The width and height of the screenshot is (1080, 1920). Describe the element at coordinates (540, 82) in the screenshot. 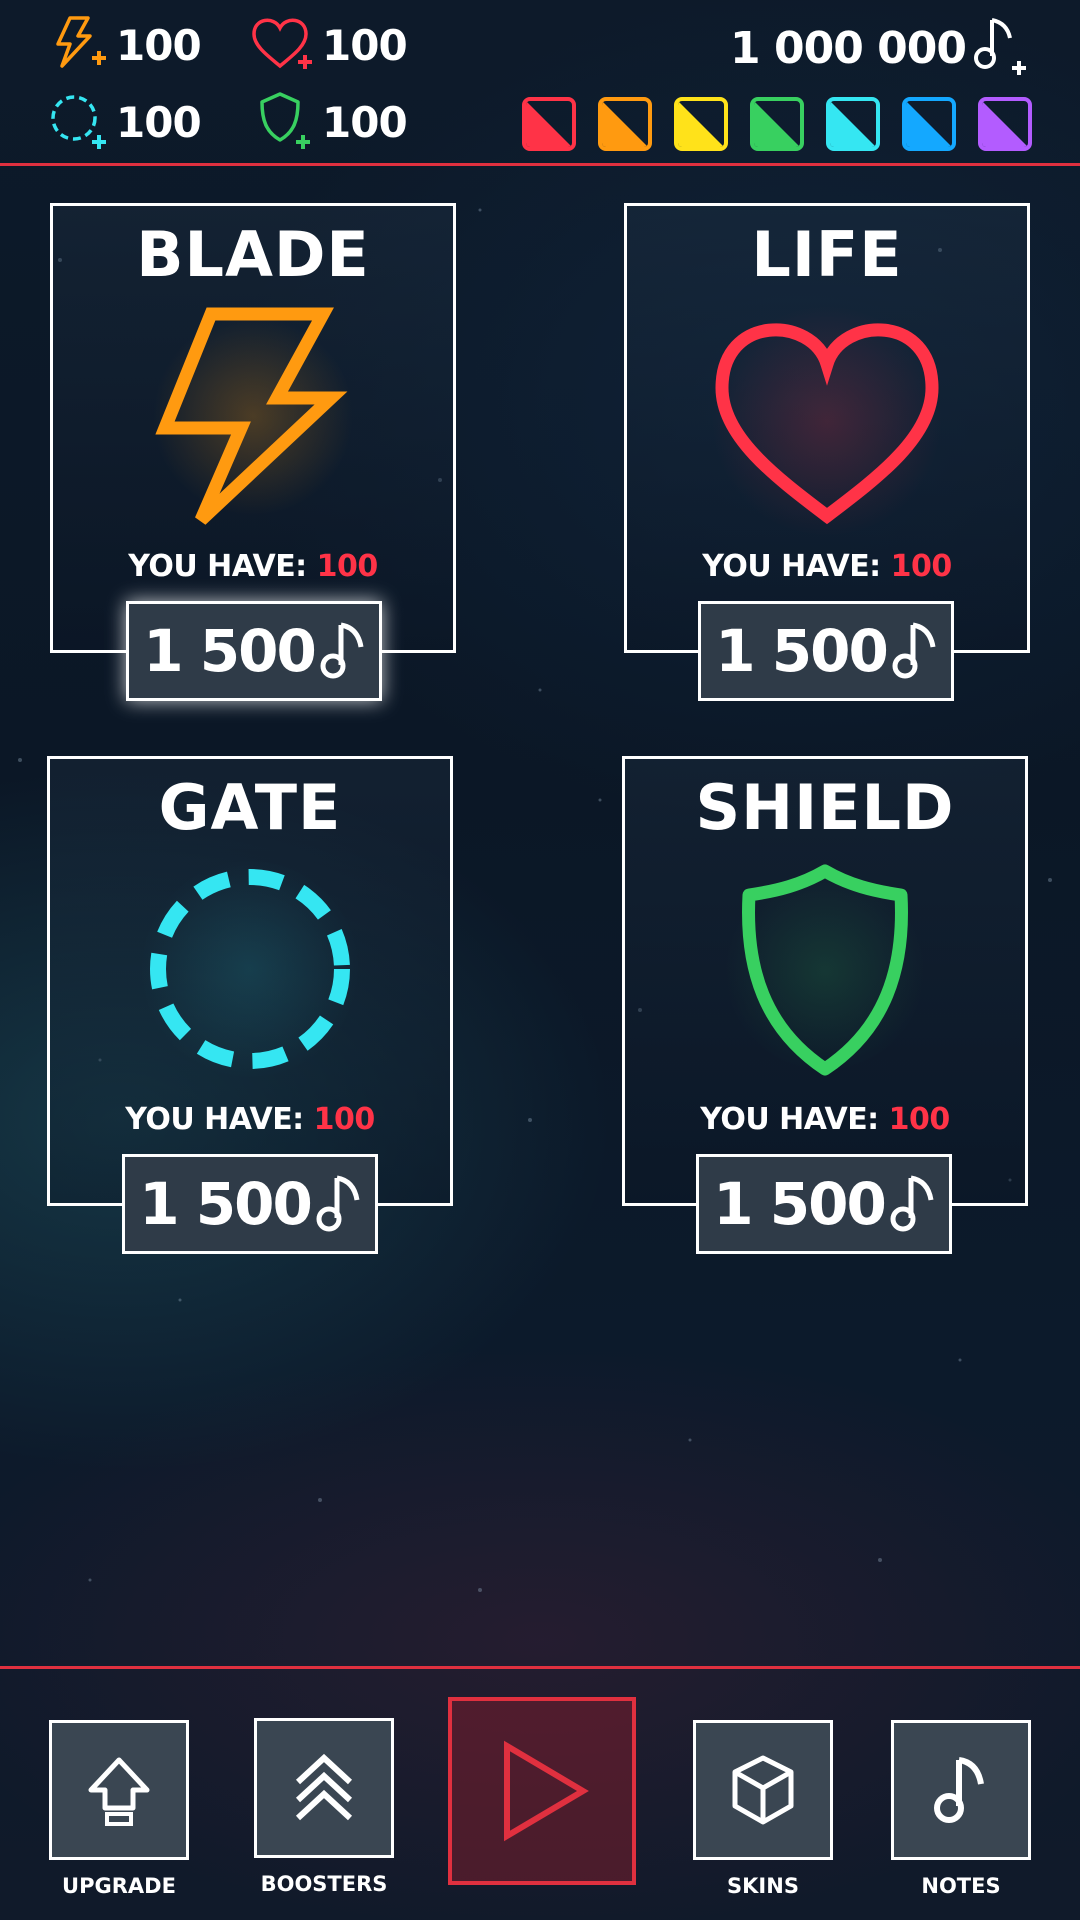

I see `top-bar: 100 100 100 100 1 000 000` at that location.